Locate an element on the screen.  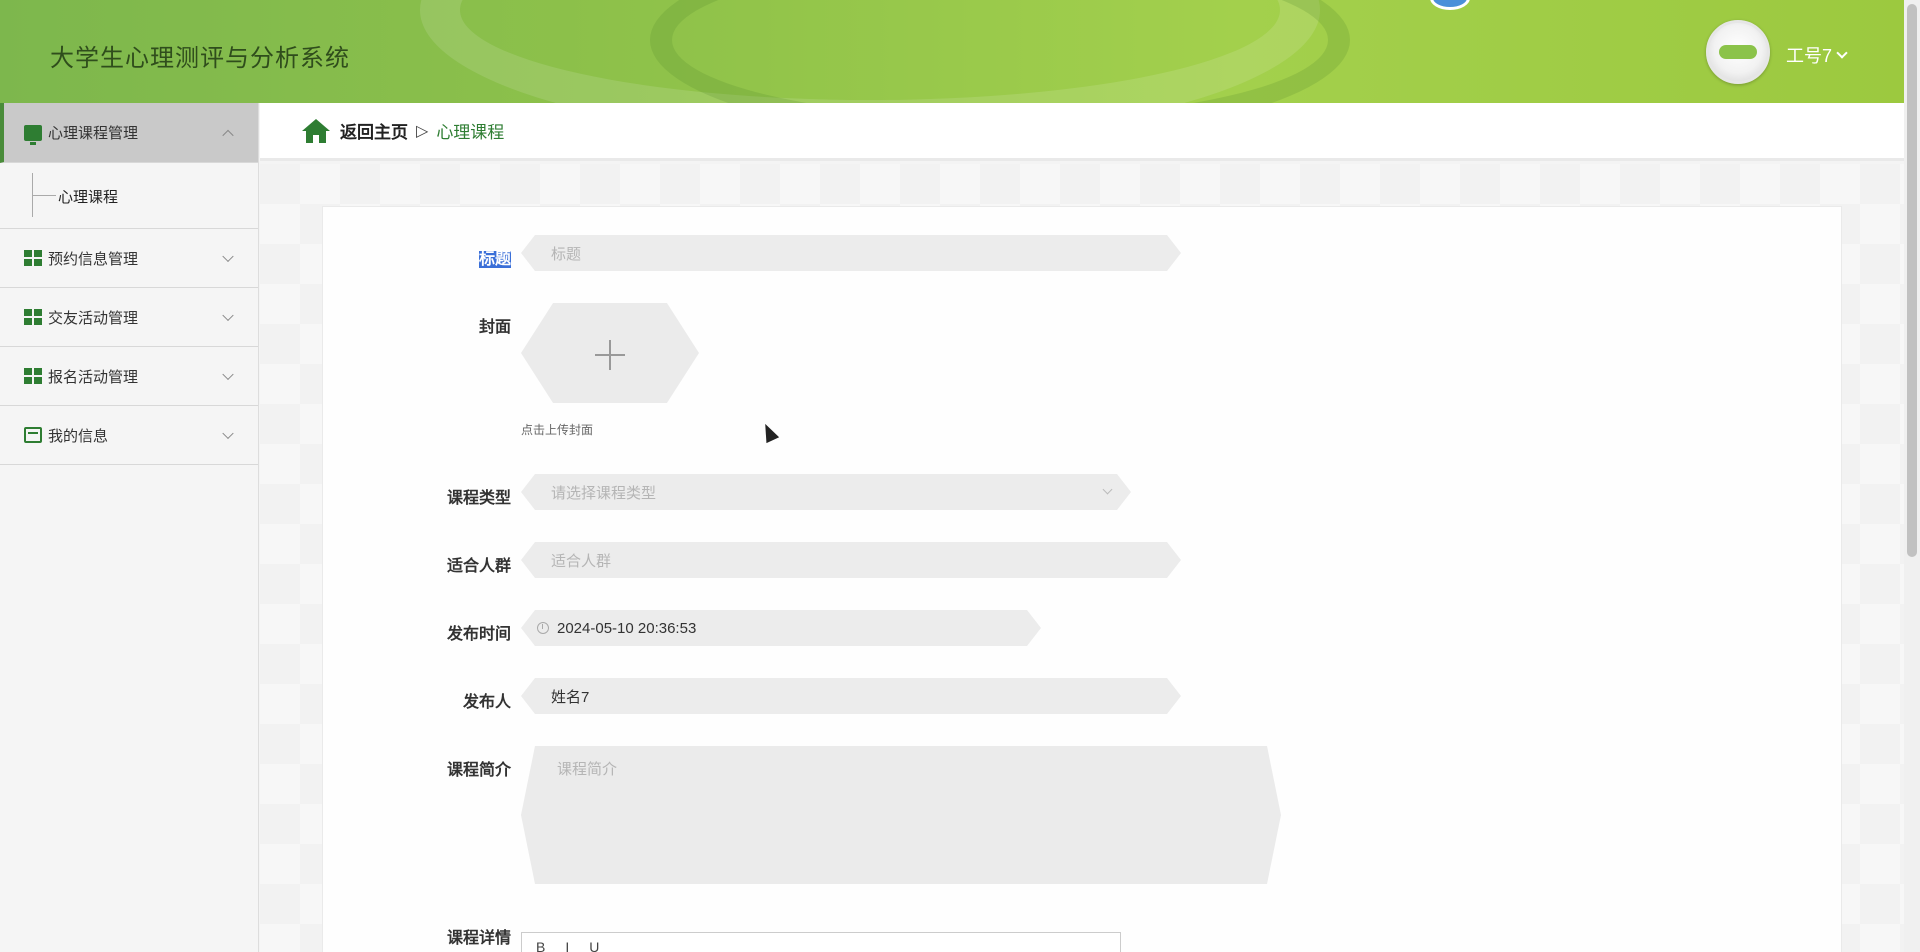
page-scrollbar is located at coordinates (1912, 476).